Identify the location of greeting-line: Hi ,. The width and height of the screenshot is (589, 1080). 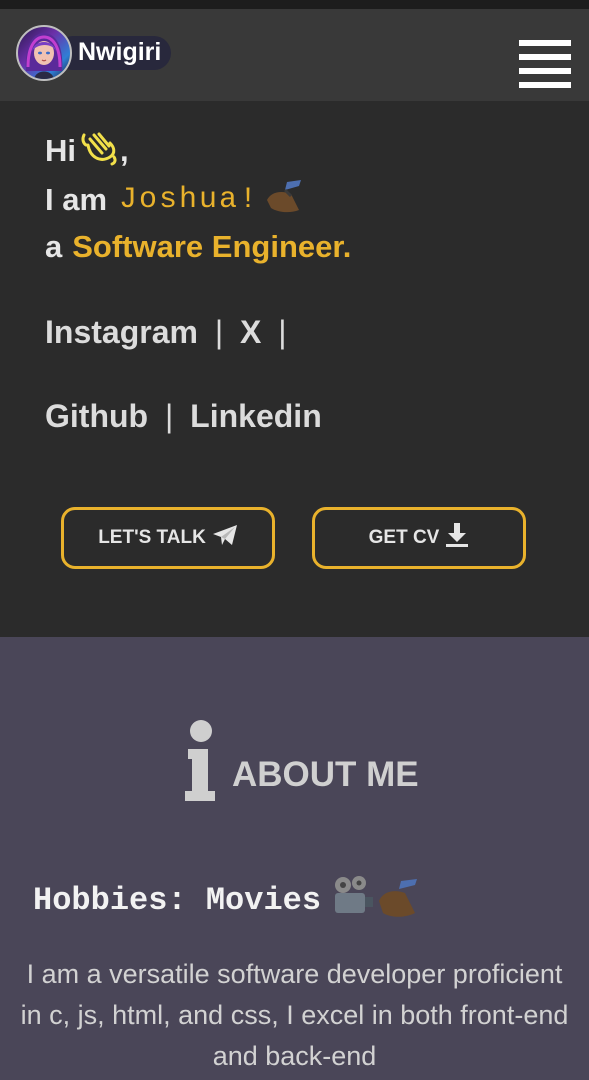
(87, 151).